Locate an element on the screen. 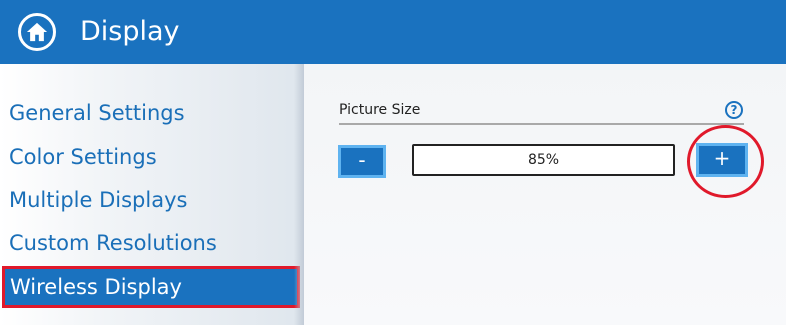 The image size is (786, 325). sidebar-item-custom-resolutions: Custom Resolutions is located at coordinates (150, 243).